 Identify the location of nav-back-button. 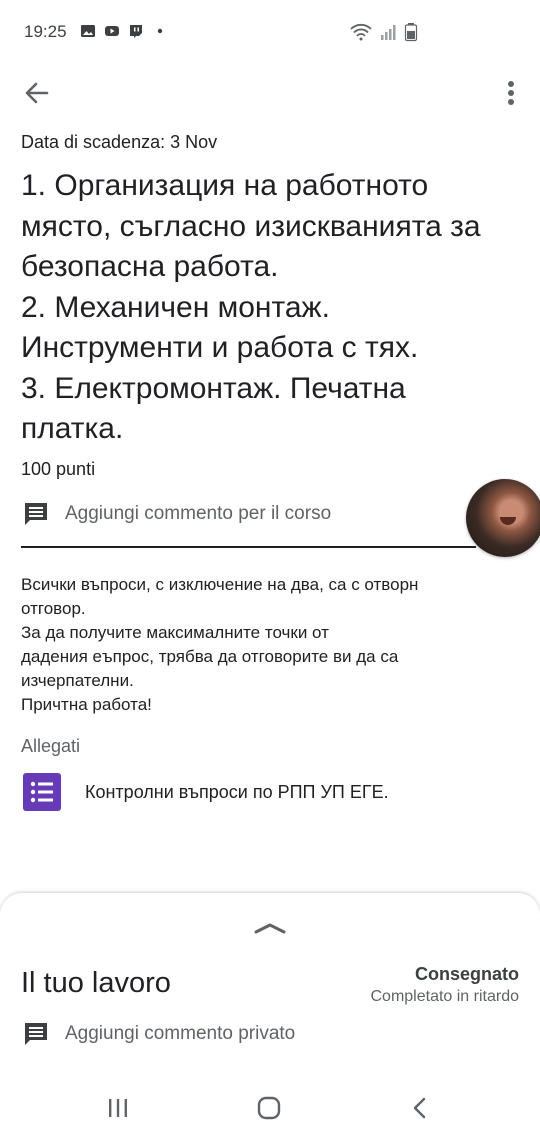
(420, 1108).